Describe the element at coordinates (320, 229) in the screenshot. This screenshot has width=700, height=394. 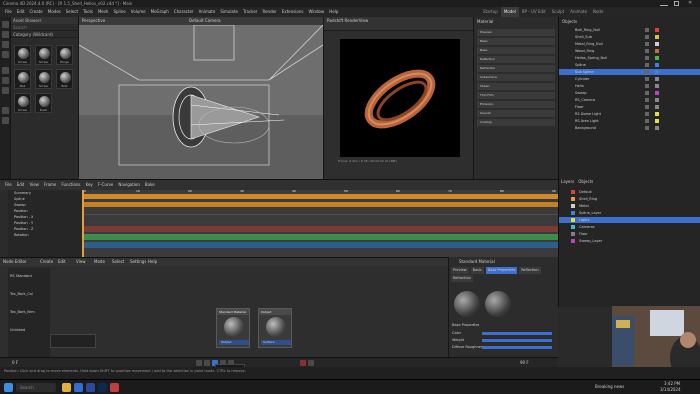
I see `track-position` at that location.